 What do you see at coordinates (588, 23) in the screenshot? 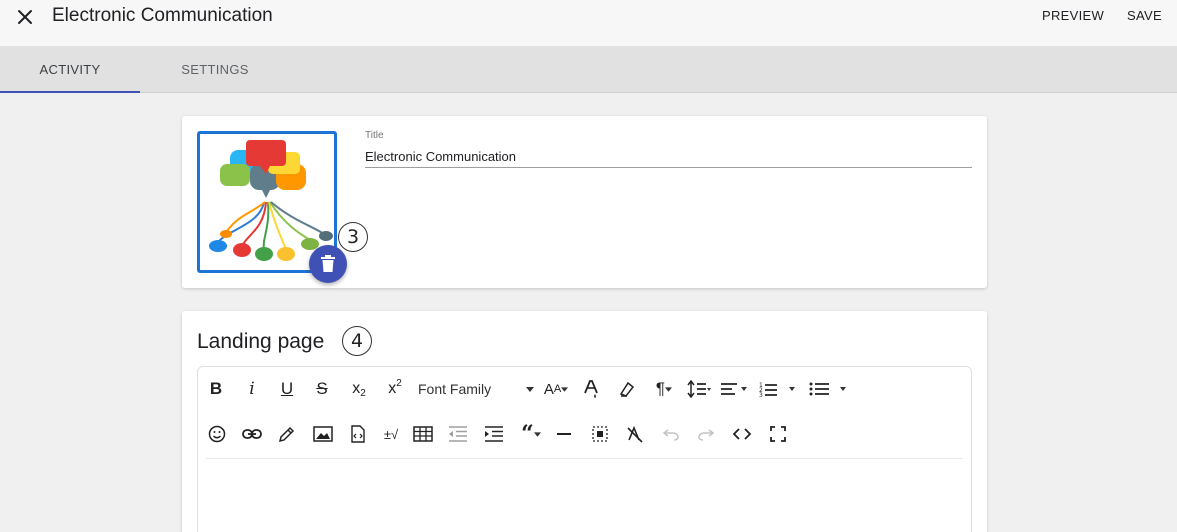
I see `top-bar: Electronic Communication PREVIEW SAVE` at bounding box center [588, 23].